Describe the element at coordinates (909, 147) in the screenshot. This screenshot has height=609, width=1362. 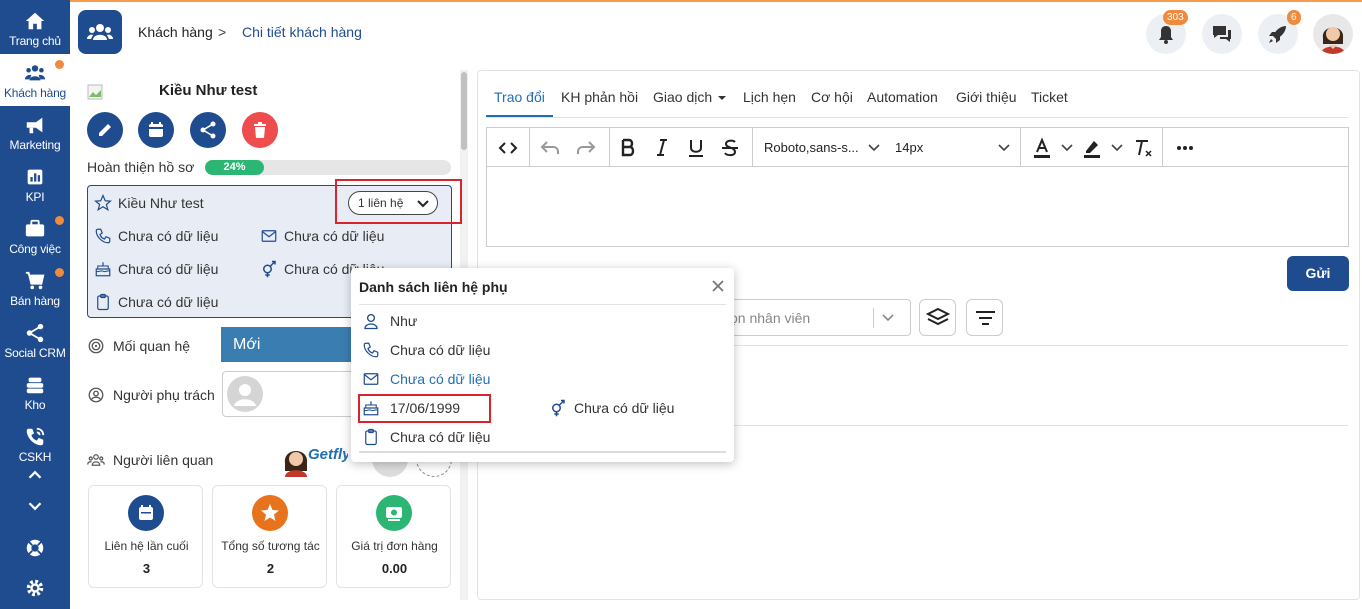
I see `font-size-select: 14px` at that location.